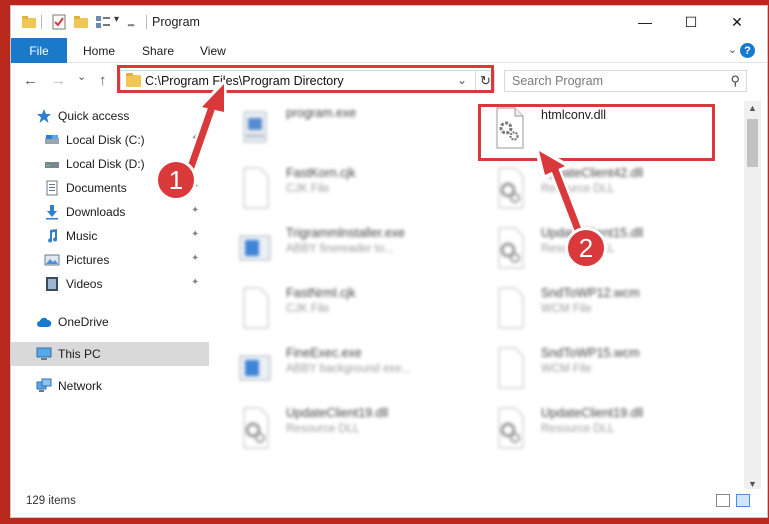  What do you see at coordinates (752, 484) in the screenshot?
I see `scroll-down-icon: ▼` at bounding box center [752, 484].